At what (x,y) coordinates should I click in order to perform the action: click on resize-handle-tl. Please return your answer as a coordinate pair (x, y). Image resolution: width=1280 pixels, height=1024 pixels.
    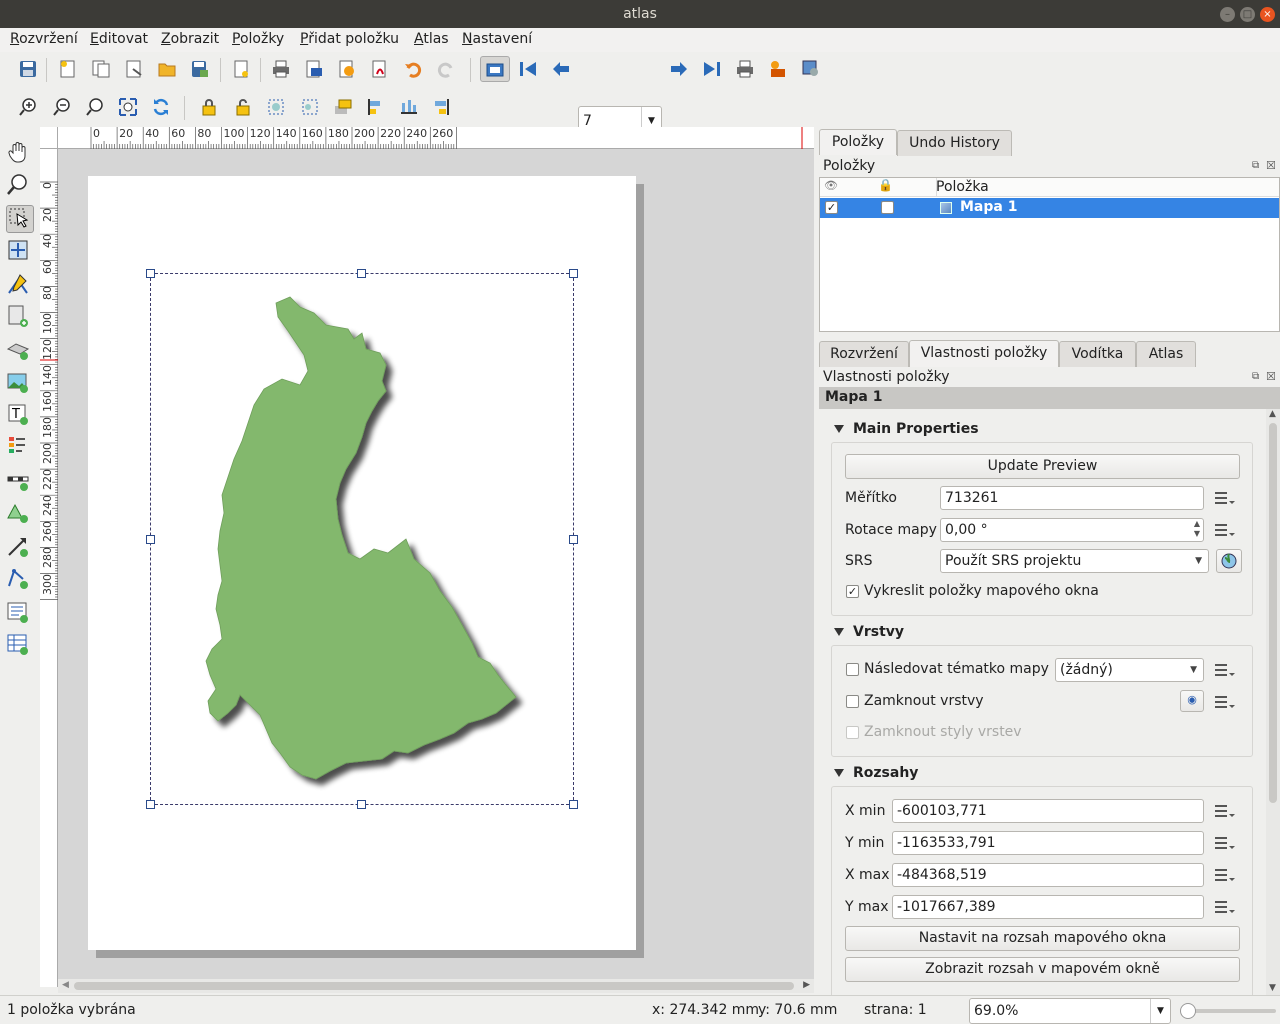
    Looking at the image, I should click on (150, 273).